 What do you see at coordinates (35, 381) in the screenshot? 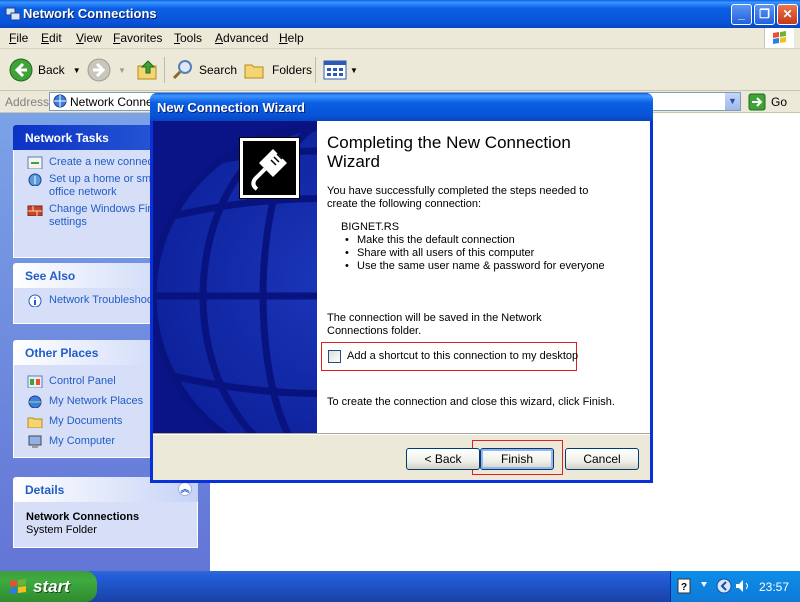
I see `control-panel-icon` at bounding box center [35, 381].